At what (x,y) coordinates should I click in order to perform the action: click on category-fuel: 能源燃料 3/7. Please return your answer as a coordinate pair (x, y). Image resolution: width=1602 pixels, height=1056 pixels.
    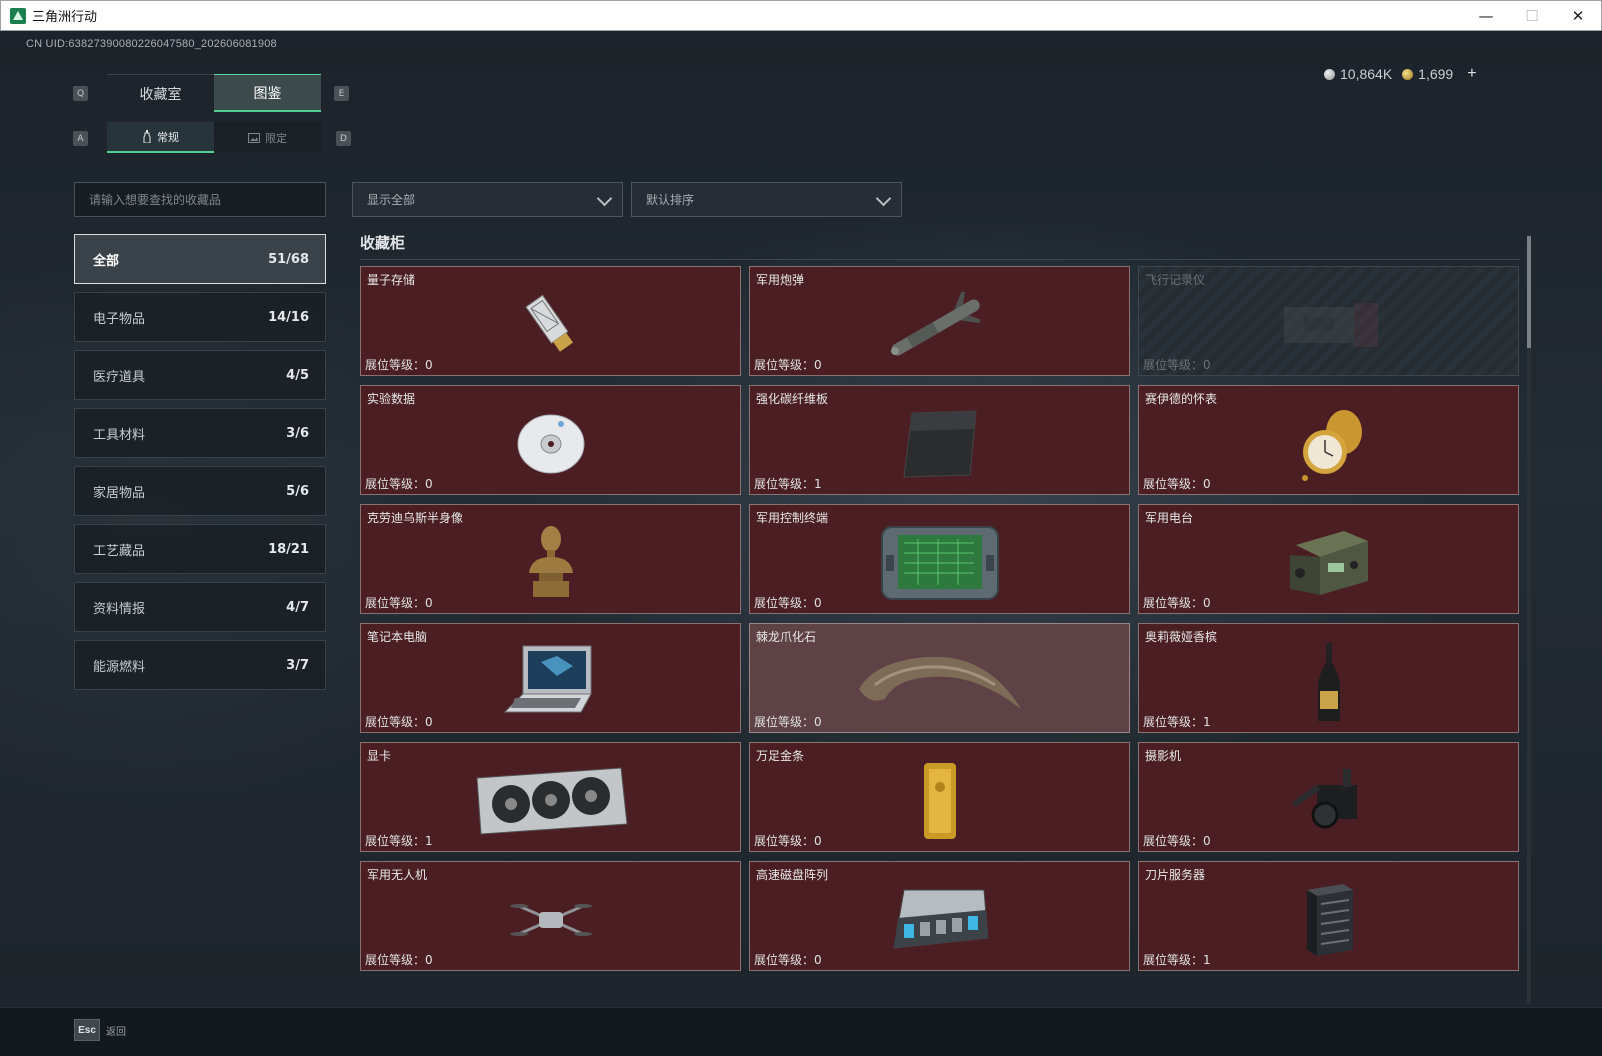
    Looking at the image, I should click on (200, 665).